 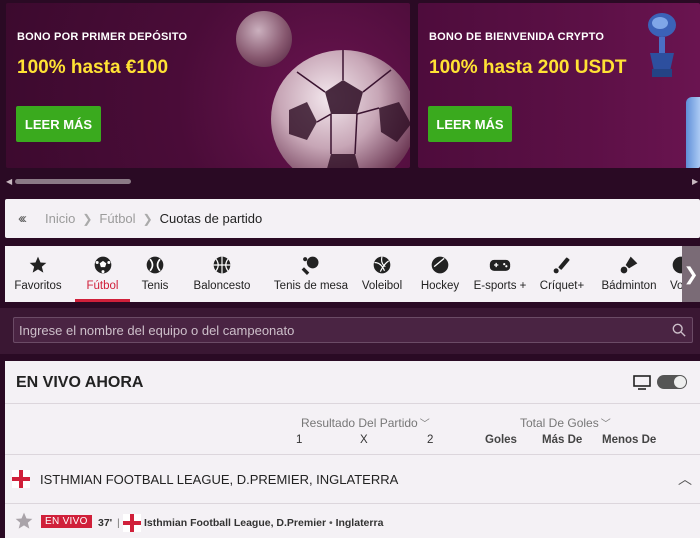 I want to click on sport-tab-football: Fútbol, so click(x=102, y=274).